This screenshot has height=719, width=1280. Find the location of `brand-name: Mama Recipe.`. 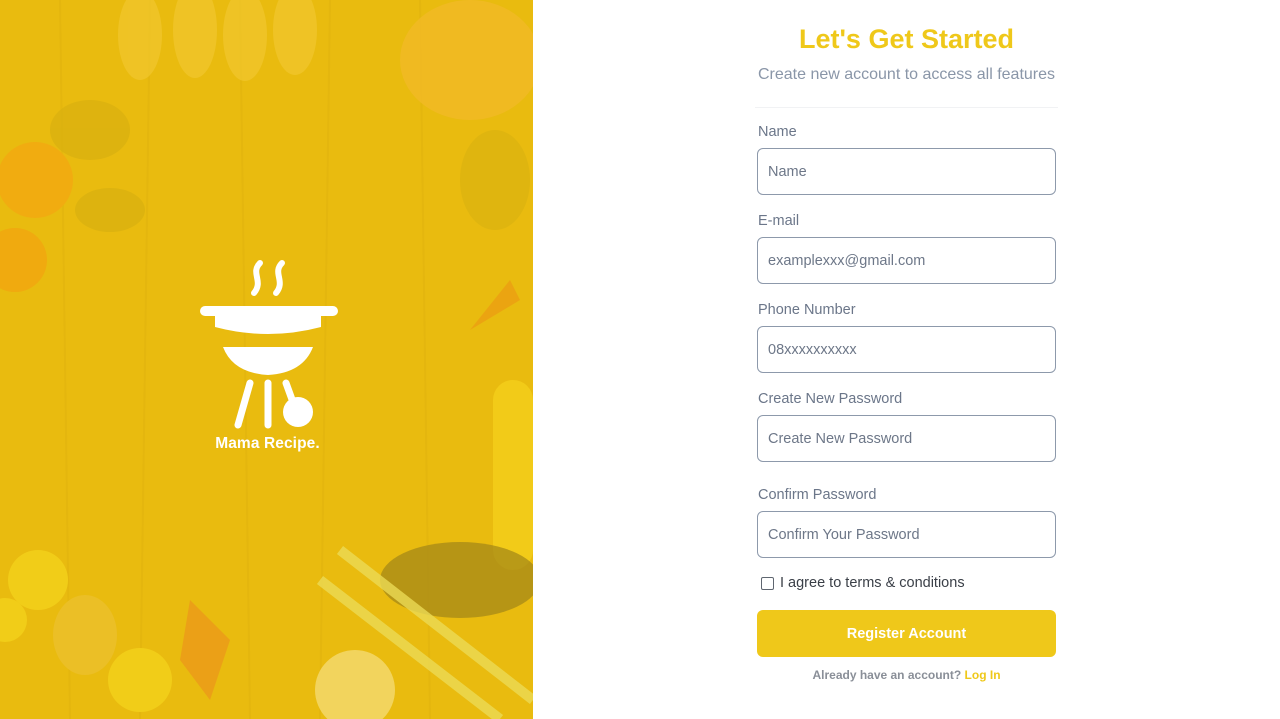

brand-name: Mama Recipe. is located at coordinates (267, 443).